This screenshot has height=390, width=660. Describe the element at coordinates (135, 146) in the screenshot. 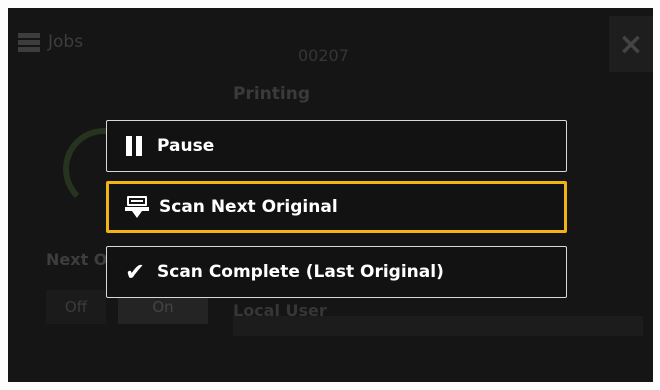

I see `pause-icon` at that location.